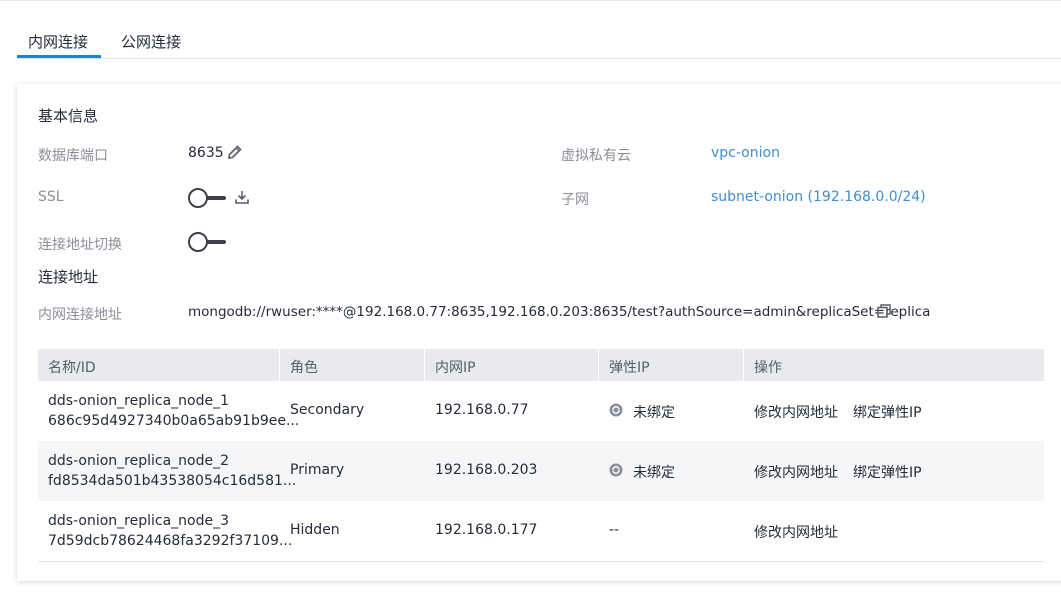  Describe the element at coordinates (206, 153) in the screenshot. I see `port-value: 8635` at that location.